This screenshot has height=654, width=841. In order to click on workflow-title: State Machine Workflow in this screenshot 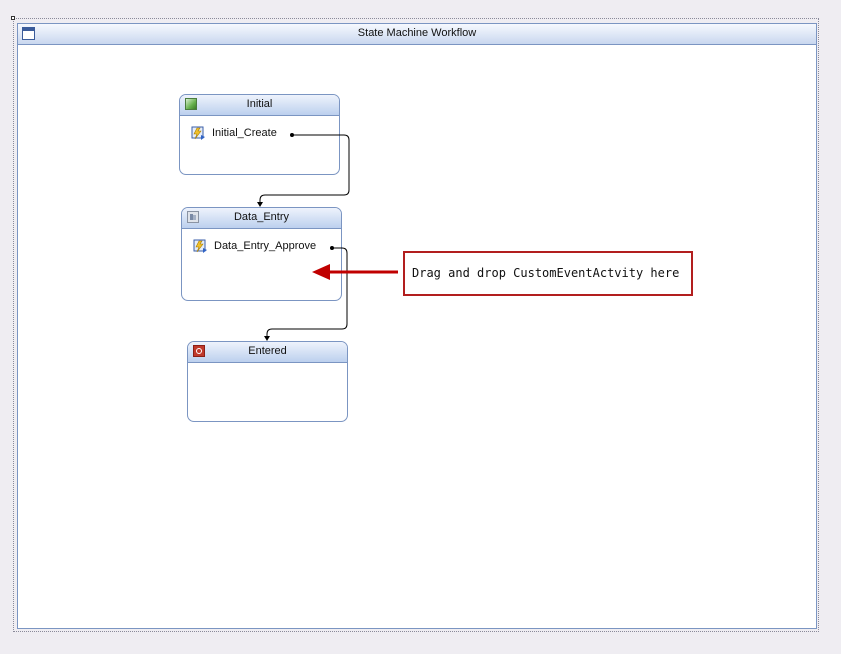, I will do `click(417, 33)`.